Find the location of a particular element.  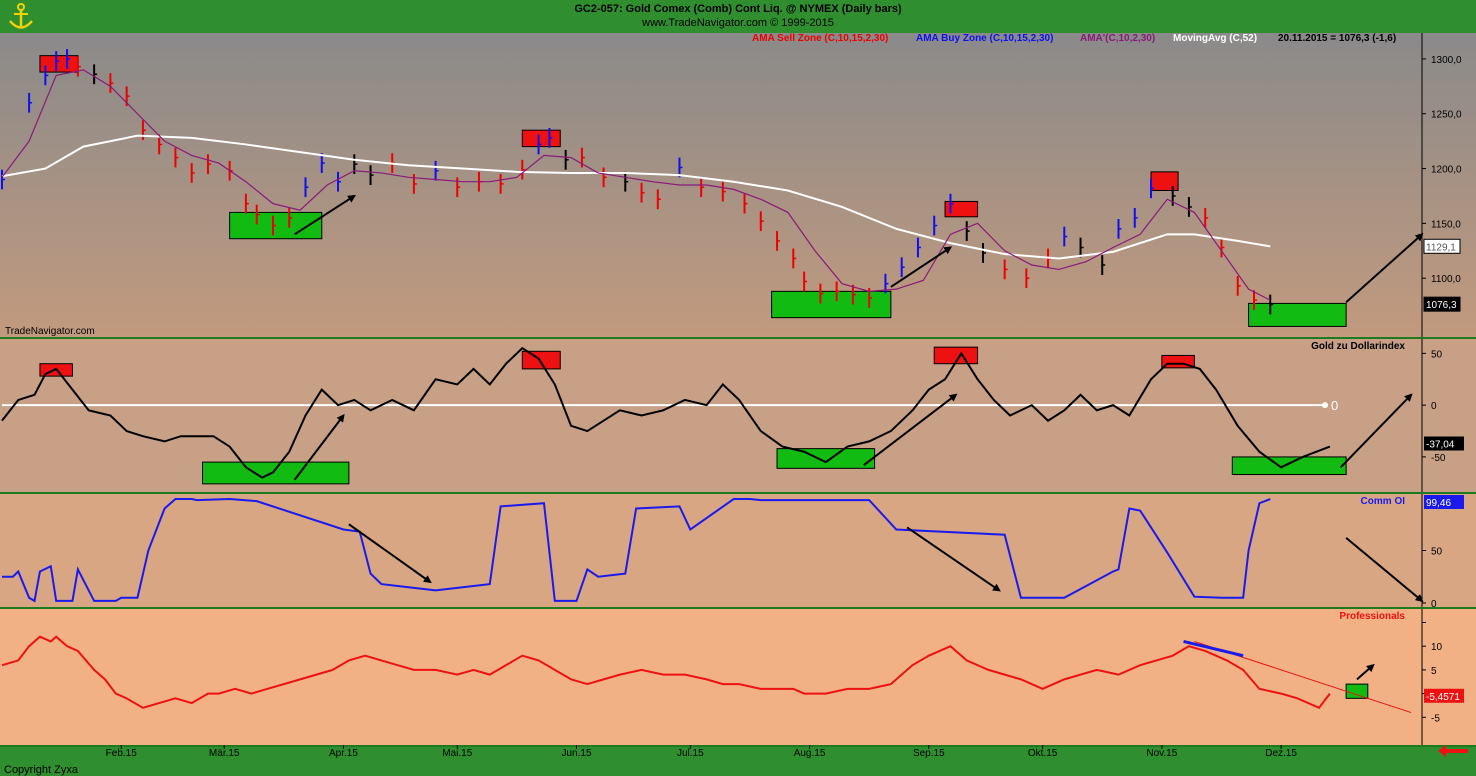

x-tick-label: Apr.15 is located at coordinates (343, 753).